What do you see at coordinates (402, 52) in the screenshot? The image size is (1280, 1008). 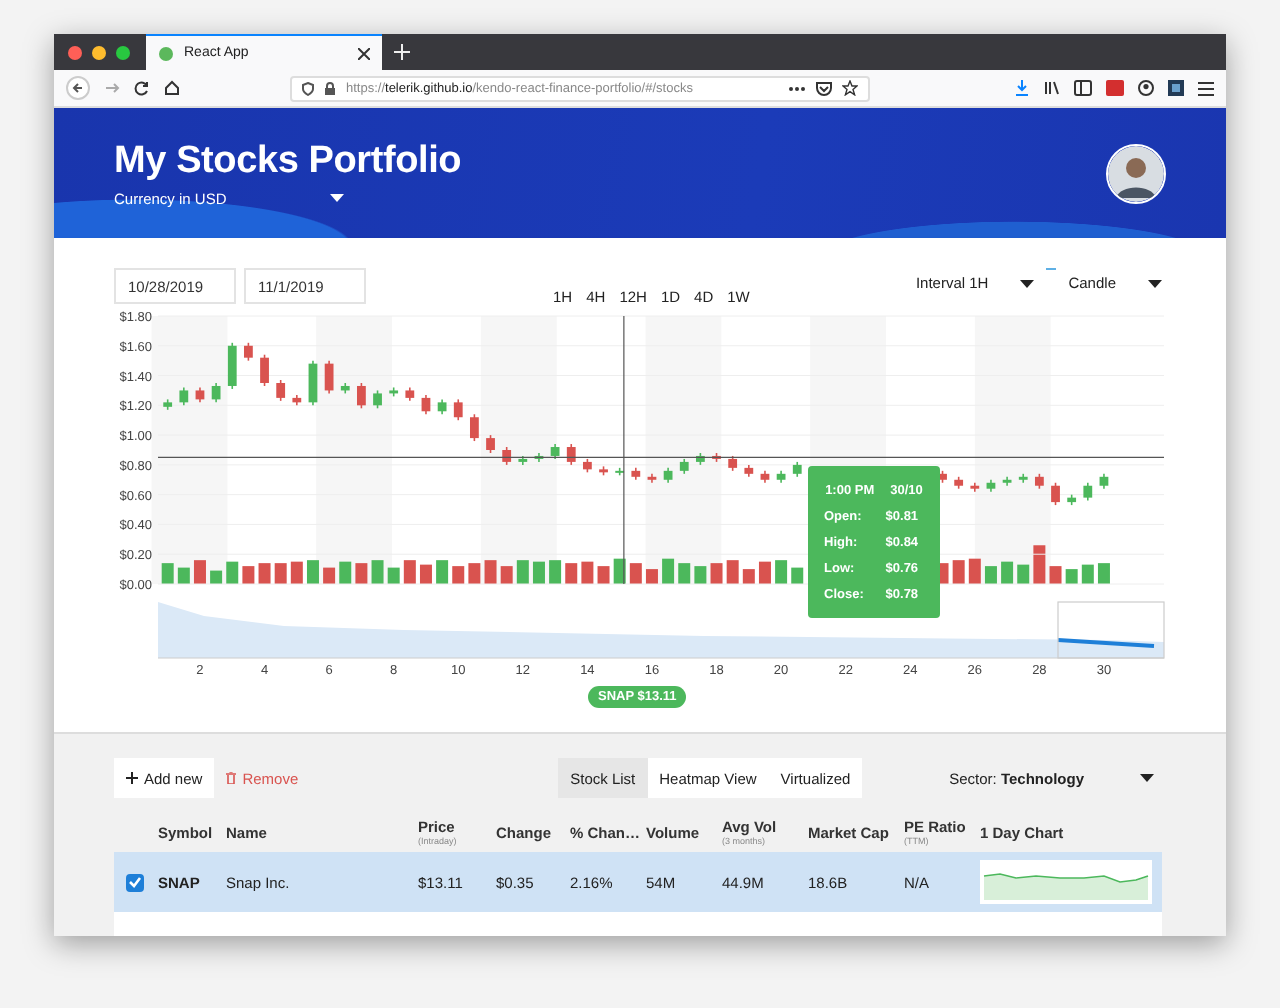 I see `new-tab-icon` at bounding box center [402, 52].